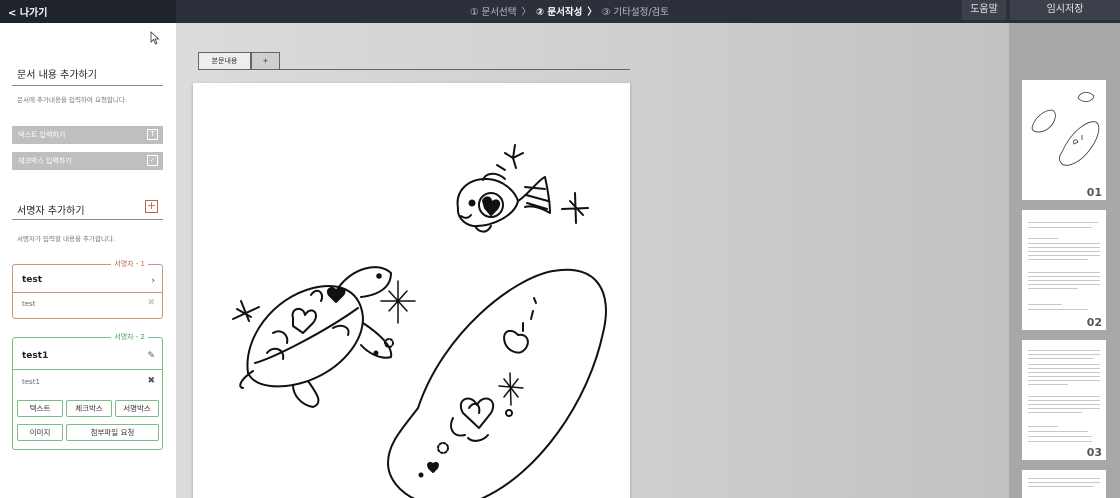 The width and height of the screenshot is (1120, 498). I want to click on page-number: 03, so click(1094, 452).